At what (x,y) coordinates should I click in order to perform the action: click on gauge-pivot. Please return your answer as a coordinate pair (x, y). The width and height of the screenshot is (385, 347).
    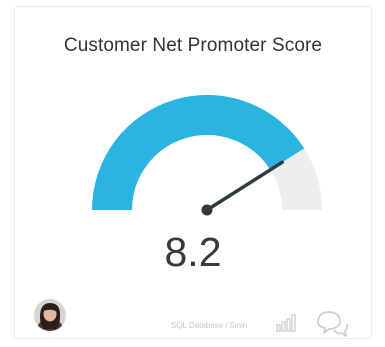
    Looking at the image, I should click on (207, 210).